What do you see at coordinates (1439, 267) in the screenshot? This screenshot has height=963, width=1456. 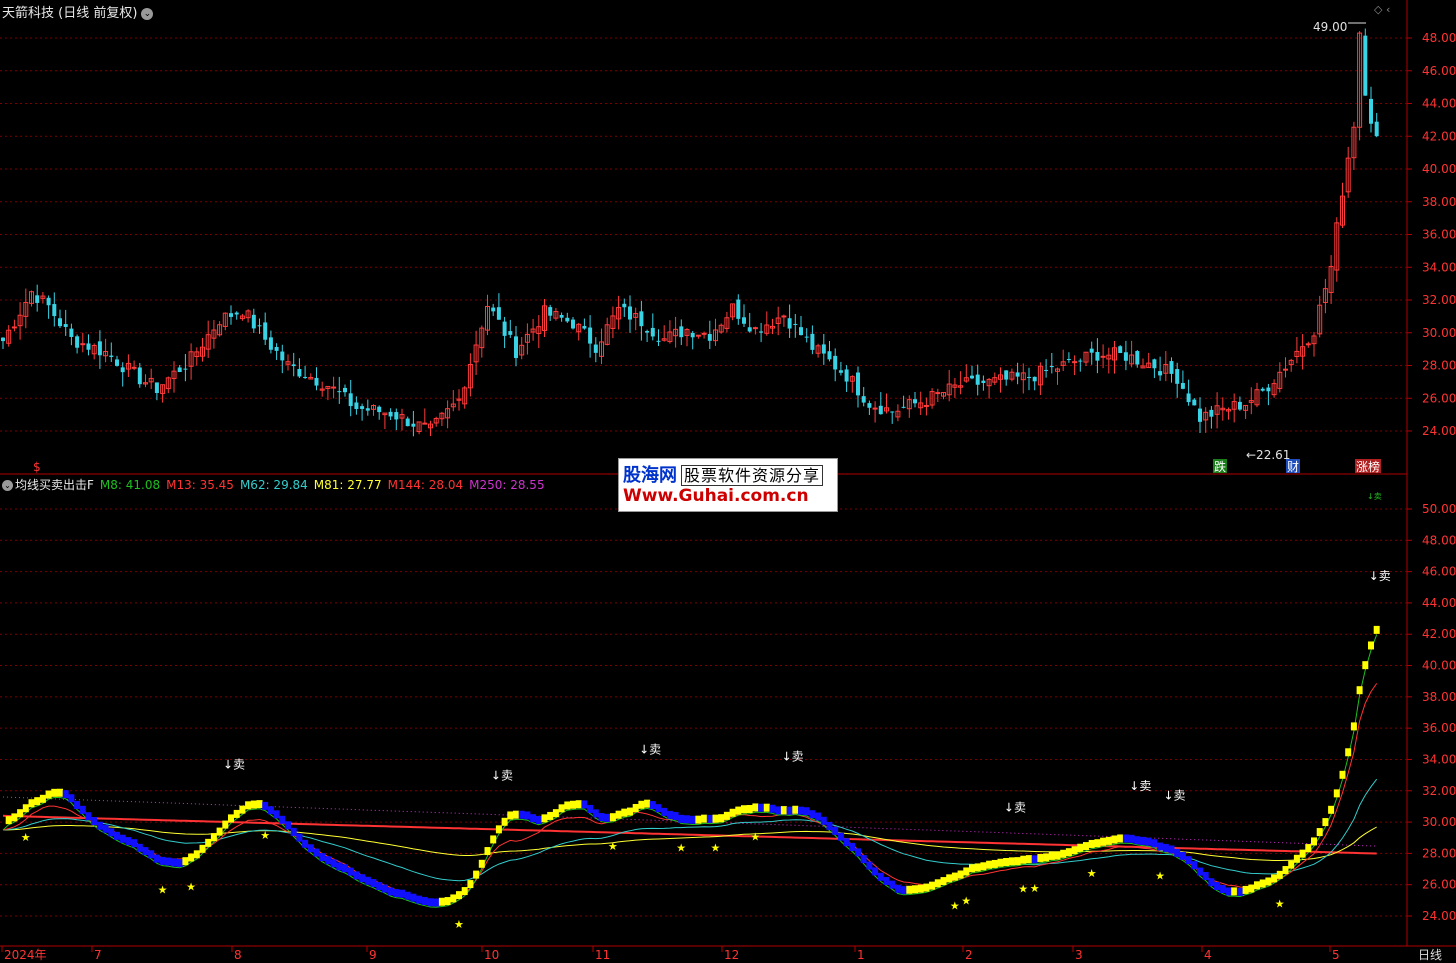 I see `price-tick-label: 34.00` at bounding box center [1439, 267].